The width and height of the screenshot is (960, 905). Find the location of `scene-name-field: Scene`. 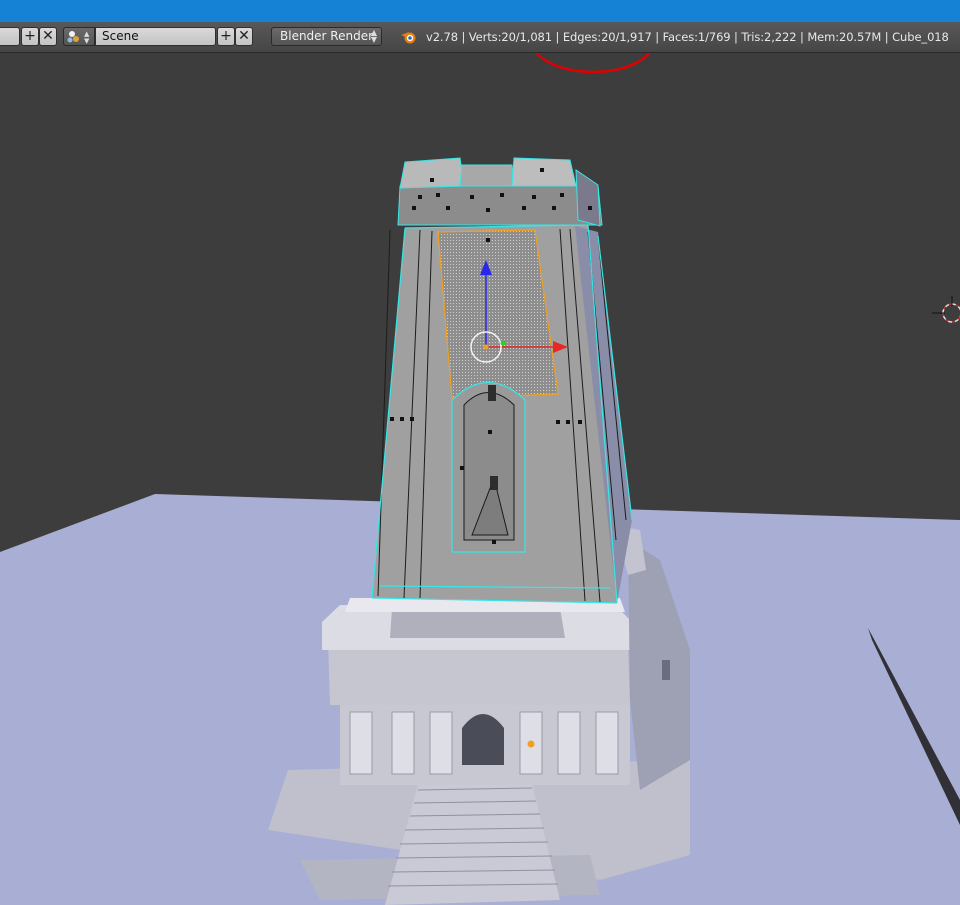

scene-name-field: Scene is located at coordinates (155, 36).